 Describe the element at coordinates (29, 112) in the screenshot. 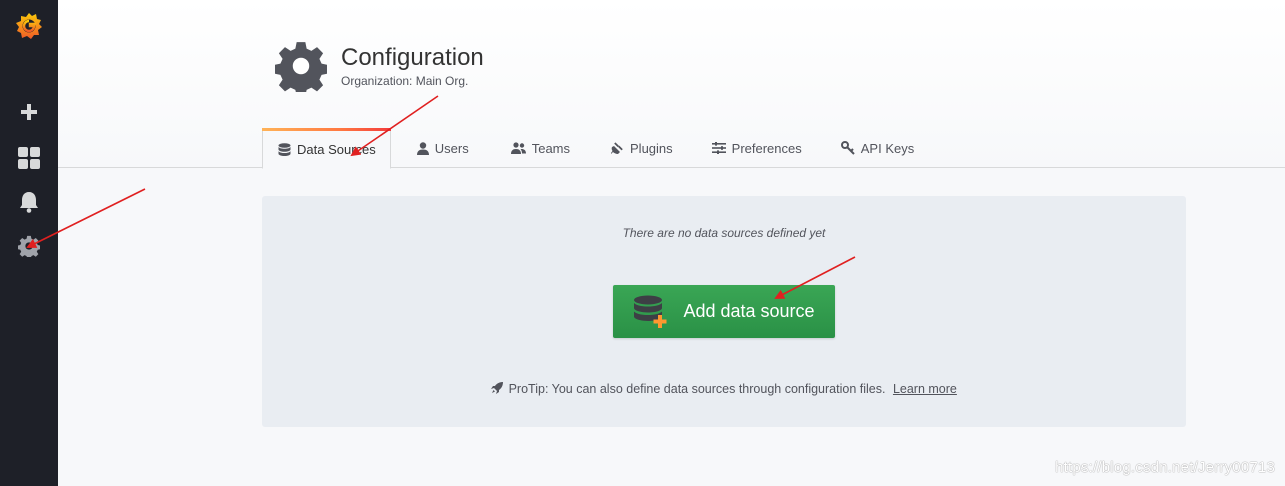

I see `plus-icon` at that location.